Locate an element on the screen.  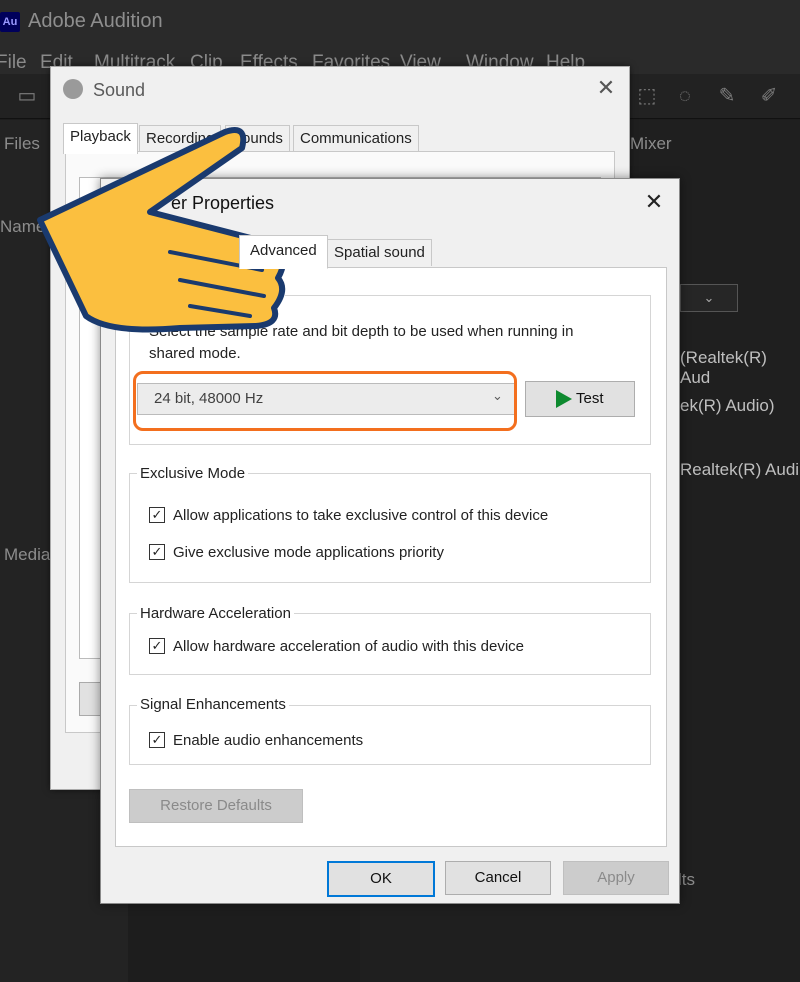
test-button: Test is located at coordinates (580, 399).